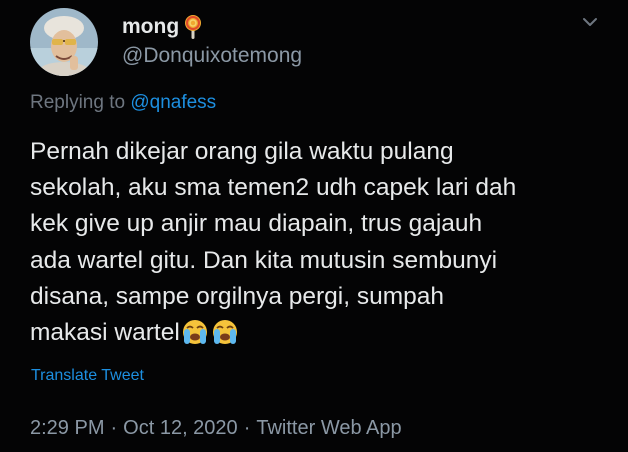 The image size is (628, 452). What do you see at coordinates (150, 27) in the screenshot?
I see `display-name: mong` at bounding box center [150, 27].